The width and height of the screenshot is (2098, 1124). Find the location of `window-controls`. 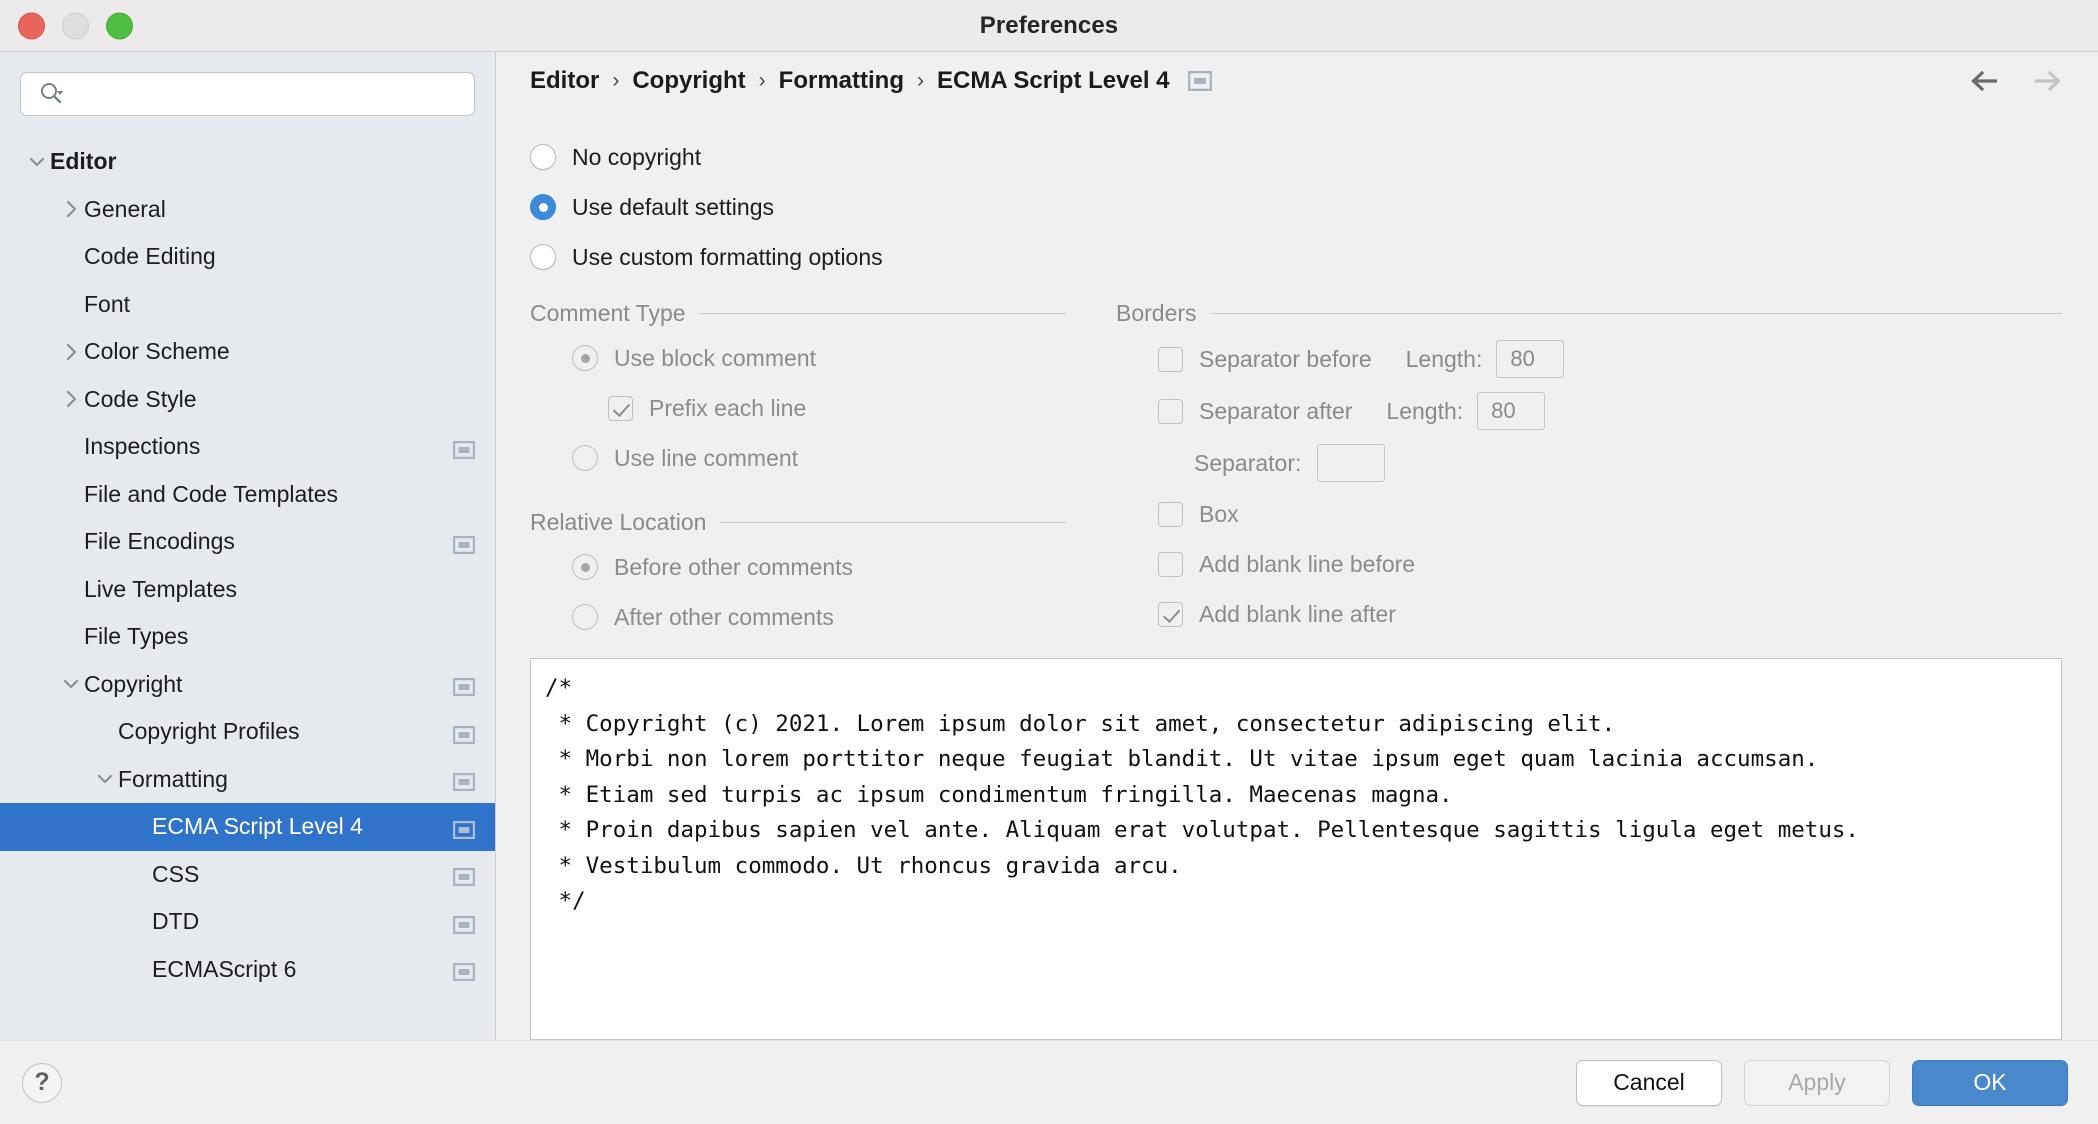

window-controls is located at coordinates (75, 25).